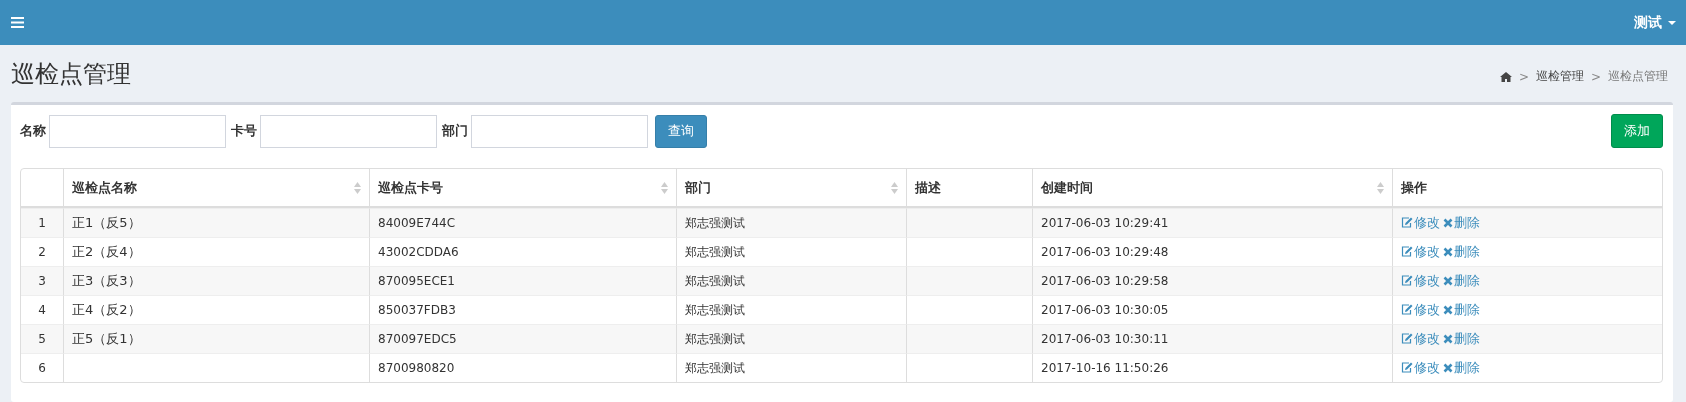 This screenshot has height=402, width=1686. I want to click on table-cell: 2017-06-03 10:30:05, so click(1105, 310).